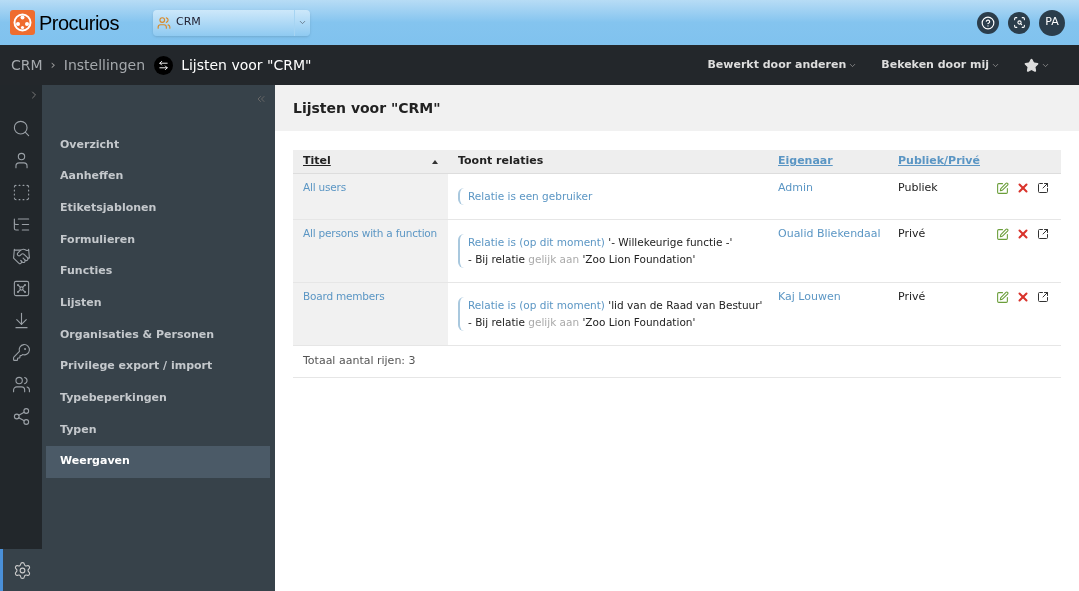 The height and width of the screenshot is (591, 1079). Describe the element at coordinates (782, 65) in the screenshot. I see `nav-menu: Bewerkt door anderen` at that location.